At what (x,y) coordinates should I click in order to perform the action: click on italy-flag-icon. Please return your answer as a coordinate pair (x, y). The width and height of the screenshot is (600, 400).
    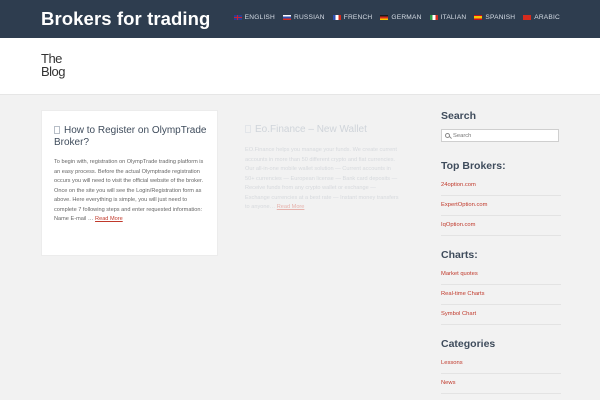
    Looking at the image, I should click on (433, 17).